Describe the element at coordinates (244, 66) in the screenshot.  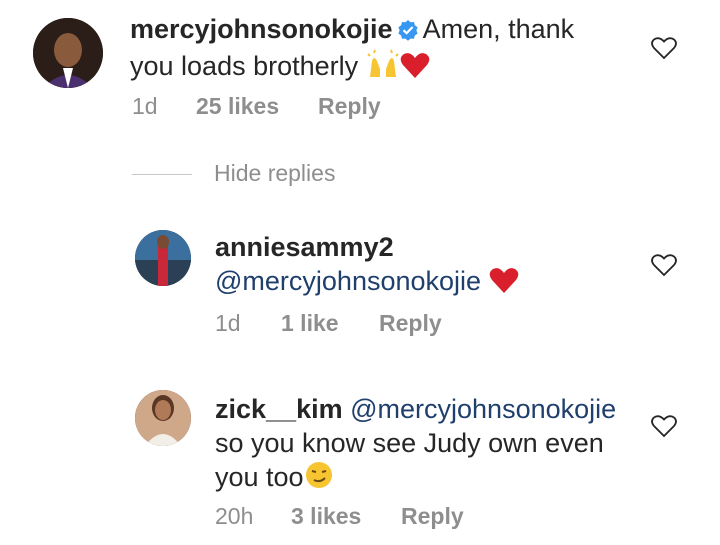
I see `comment-text-line2: you loads brotherly` at that location.